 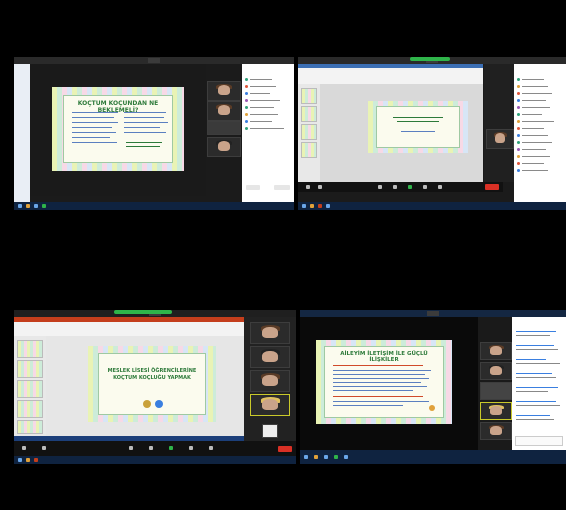 What do you see at coordinates (499, 123) in the screenshot?
I see `video-column` at bounding box center [499, 123].